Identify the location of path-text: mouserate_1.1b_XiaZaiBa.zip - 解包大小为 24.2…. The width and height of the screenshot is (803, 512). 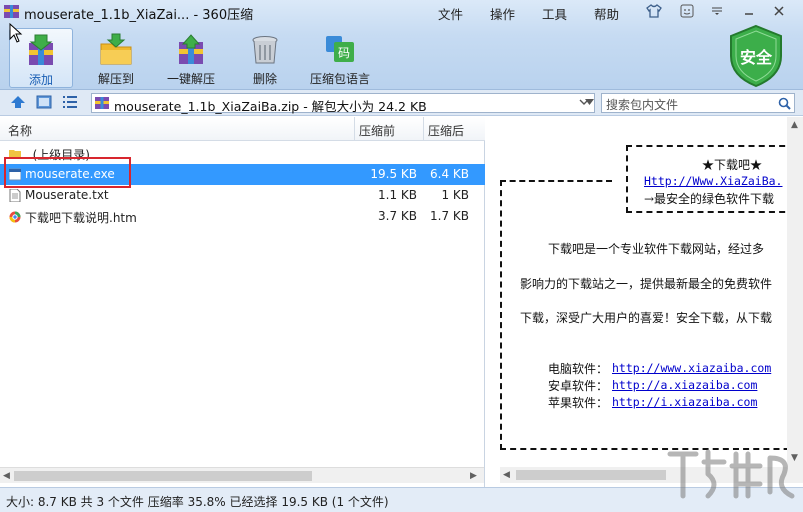
(270, 106).